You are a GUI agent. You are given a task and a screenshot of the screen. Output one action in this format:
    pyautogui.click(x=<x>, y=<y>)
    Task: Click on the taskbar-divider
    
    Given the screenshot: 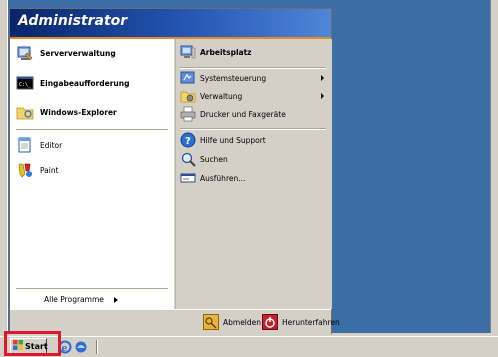 What is the action you would take?
    pyautogui.click(x=97, y=347)
    